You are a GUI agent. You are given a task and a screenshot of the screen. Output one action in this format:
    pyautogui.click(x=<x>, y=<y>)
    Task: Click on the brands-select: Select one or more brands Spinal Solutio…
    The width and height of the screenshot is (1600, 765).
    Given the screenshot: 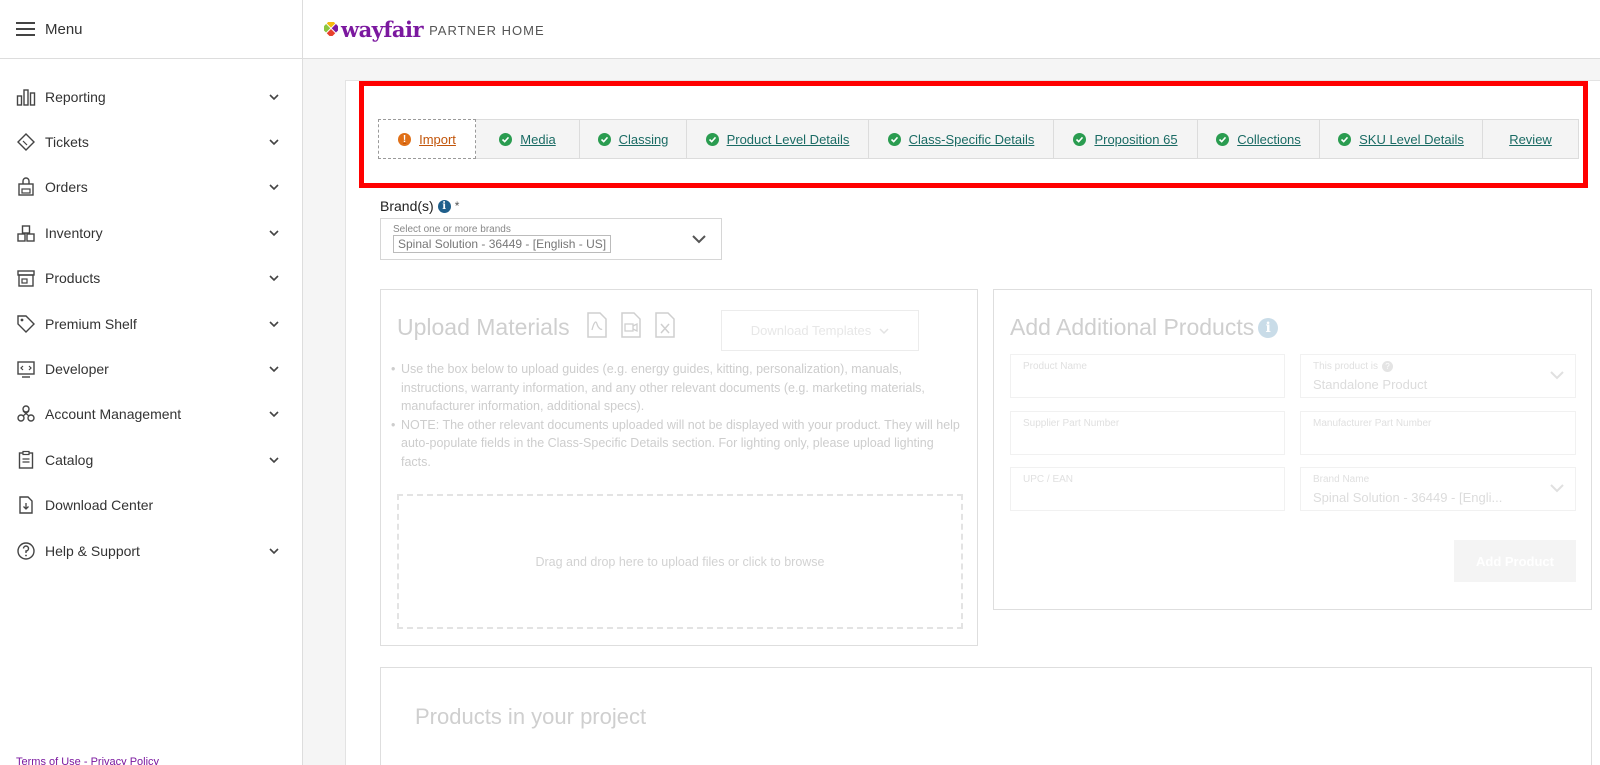 What is the action you would take?
    pyautogui.click(x=551, y=239)
    